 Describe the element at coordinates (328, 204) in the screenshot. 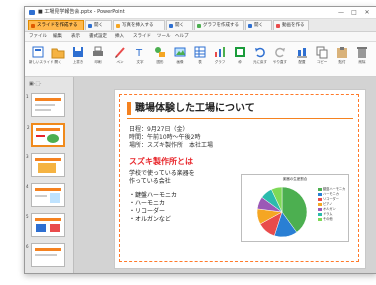

I see `legend-label: ピアノ` at that location.